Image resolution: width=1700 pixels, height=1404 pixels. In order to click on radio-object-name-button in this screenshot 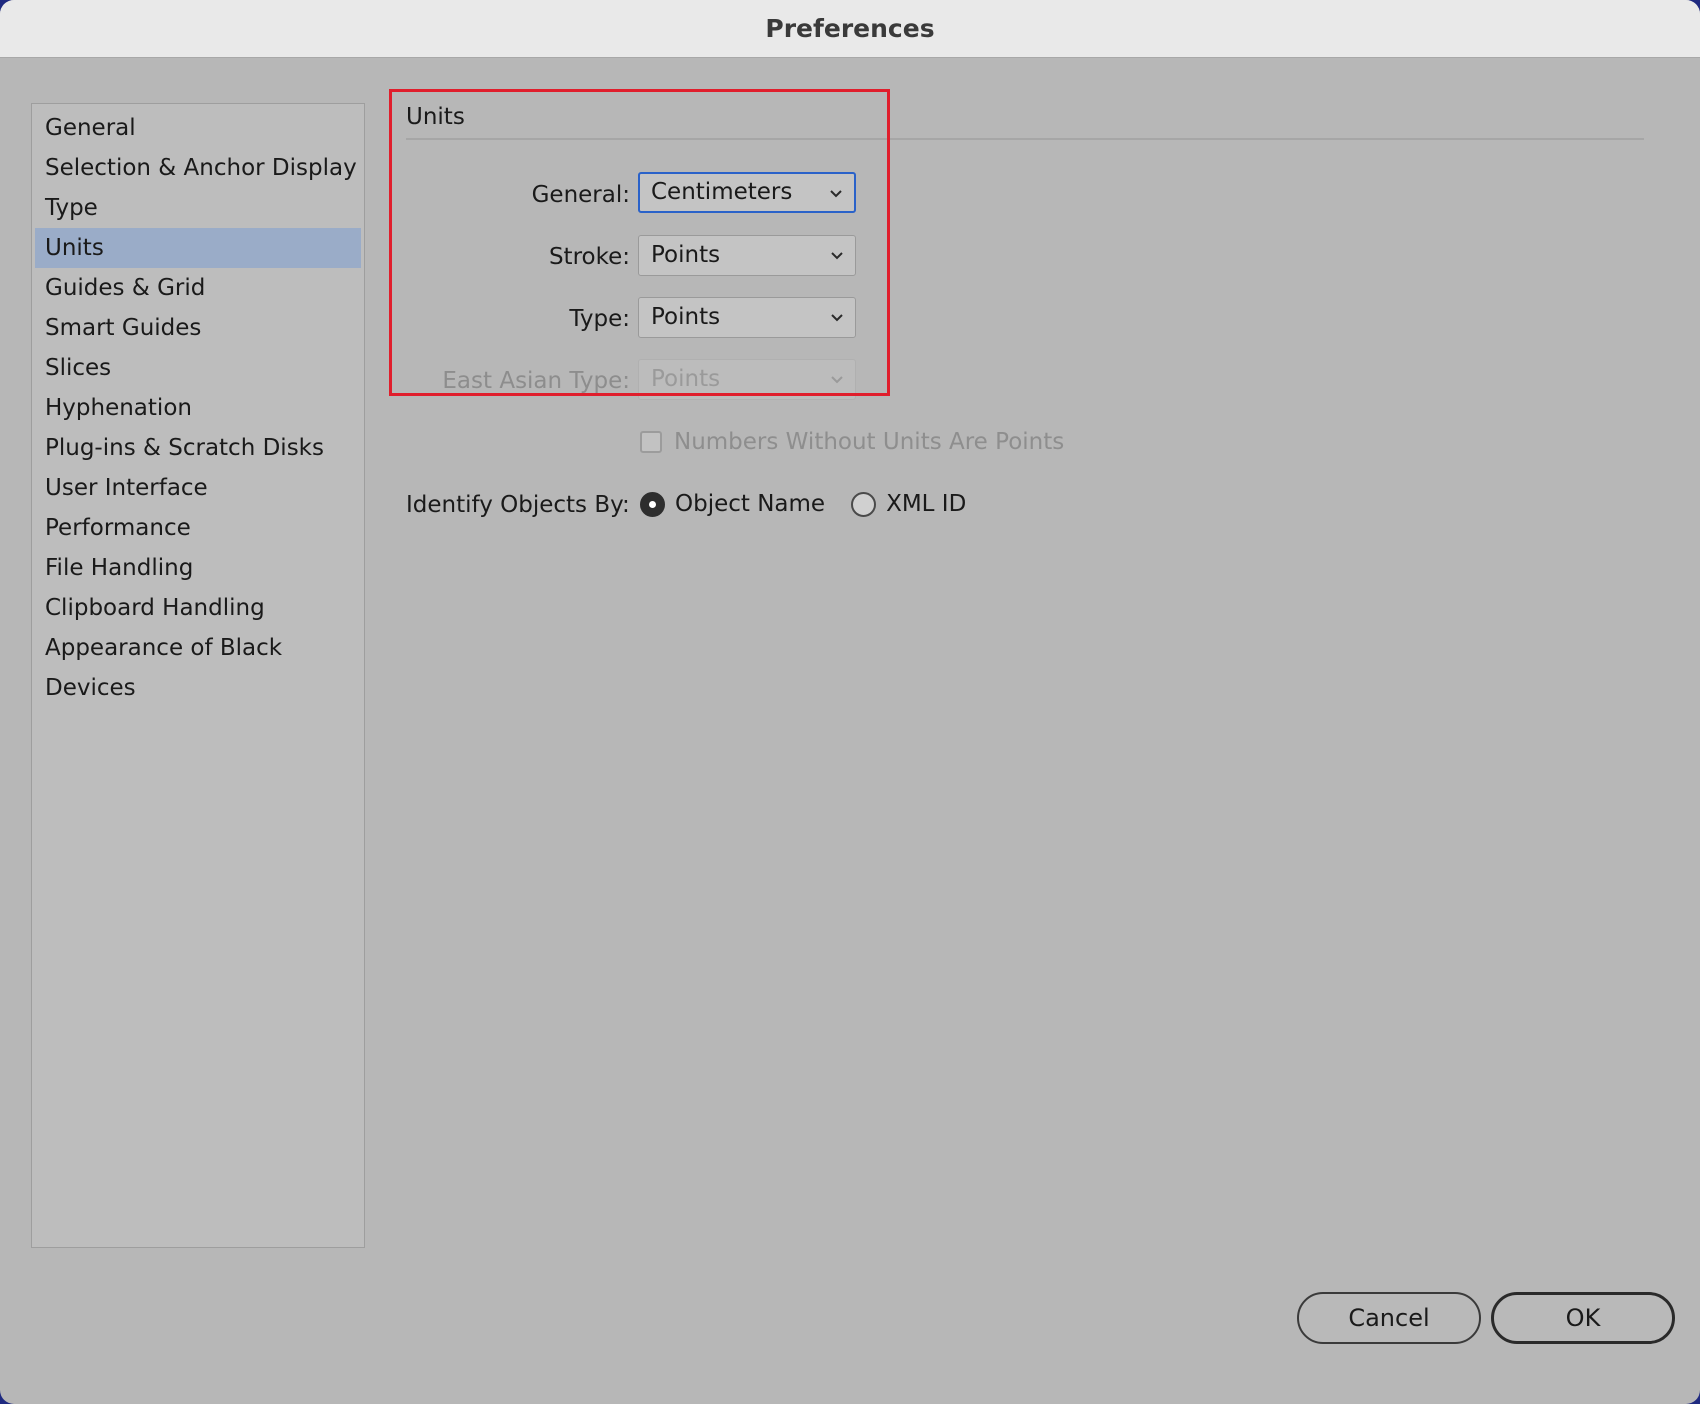, I will do `click(652, 504)`.